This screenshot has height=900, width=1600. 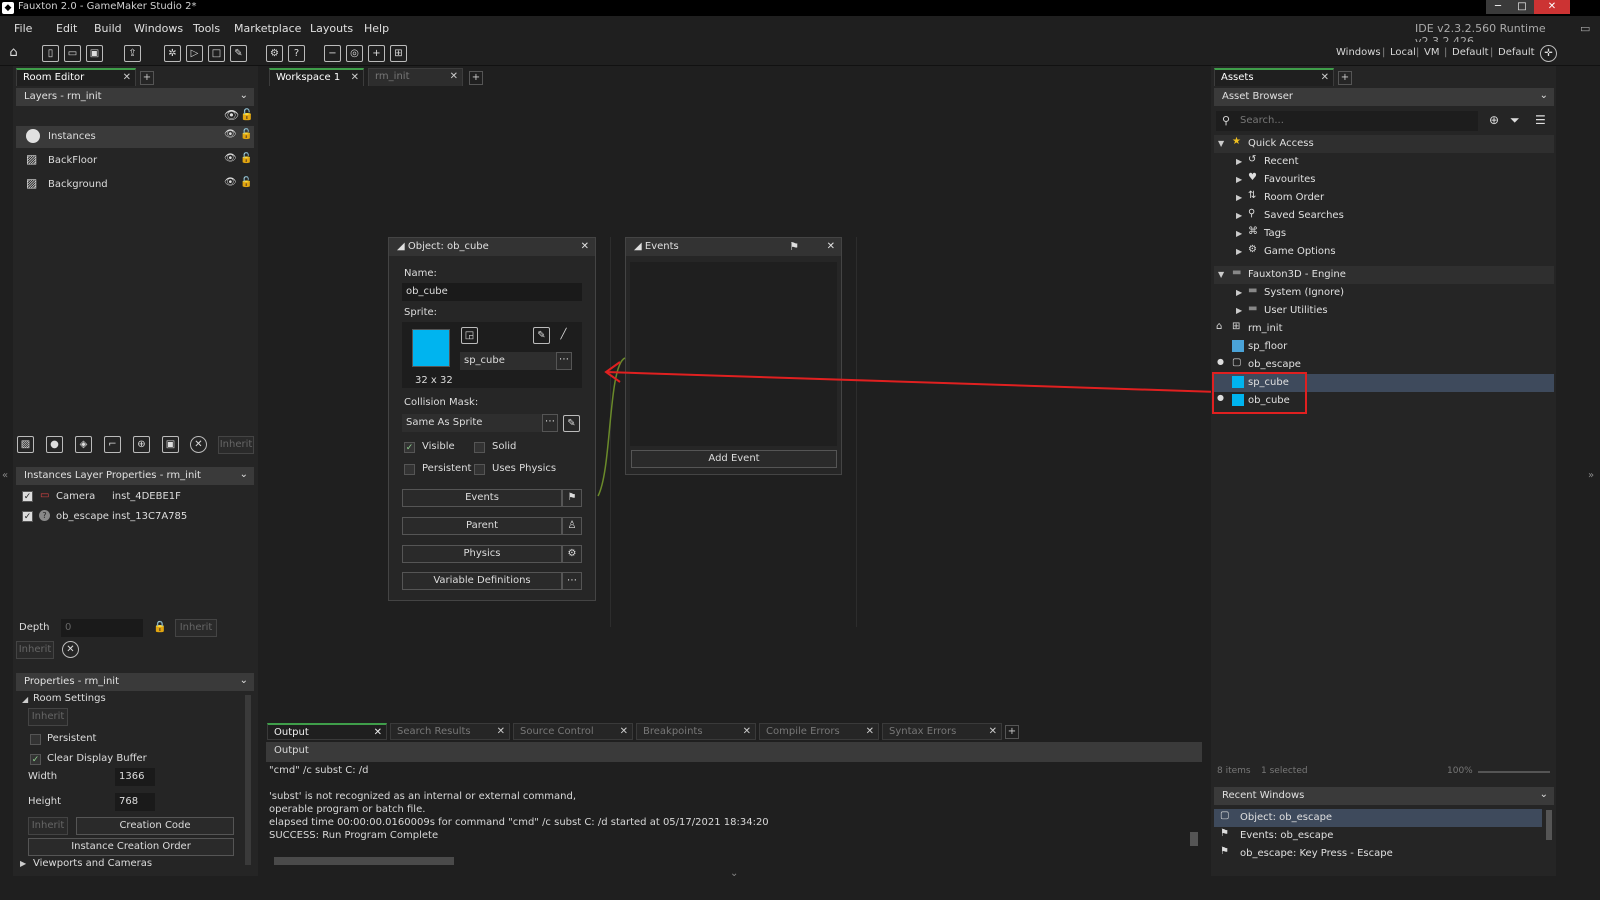 I want to click on solid-checkbox, so click(x=479, y=447).